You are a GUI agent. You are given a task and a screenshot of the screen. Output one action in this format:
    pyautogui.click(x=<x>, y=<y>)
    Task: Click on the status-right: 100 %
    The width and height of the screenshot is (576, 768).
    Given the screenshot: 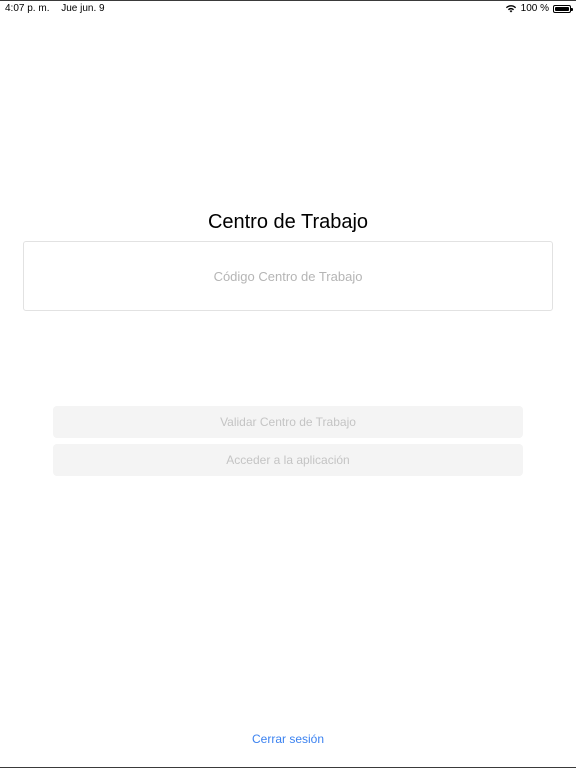 What is the action you would take?
    pyautogui.click(x=539, y=8)
    